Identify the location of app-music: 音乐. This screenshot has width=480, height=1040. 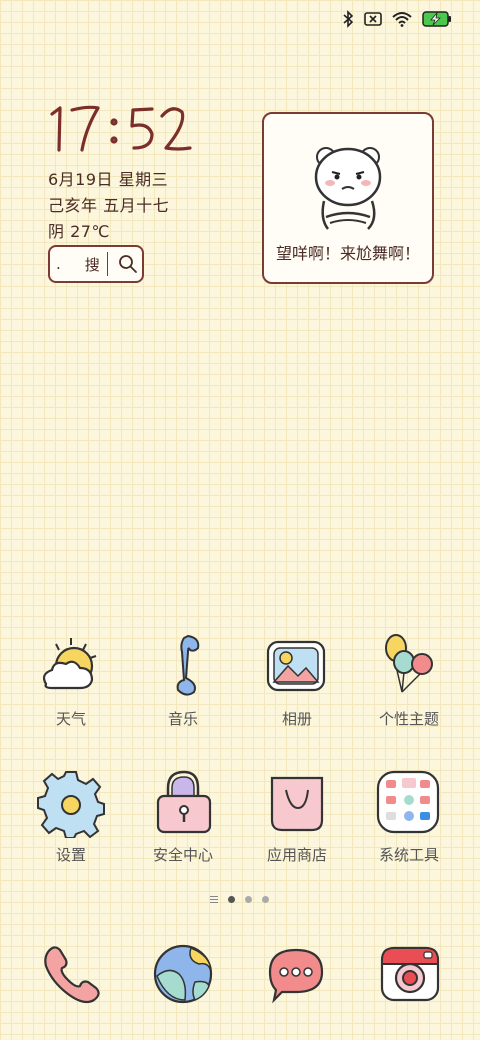
(183, 680).